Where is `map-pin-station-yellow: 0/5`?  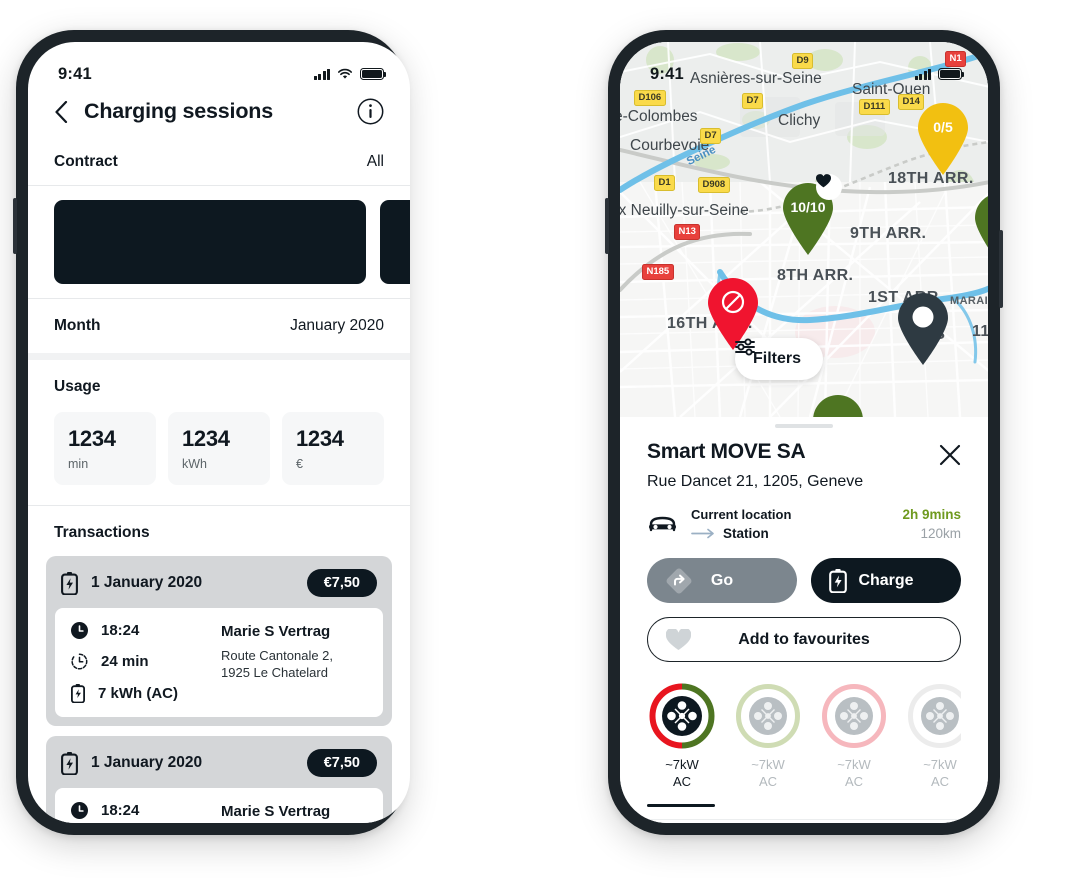
map-pin-station-yellow: 0/5 is located at coordinates (943, 139).